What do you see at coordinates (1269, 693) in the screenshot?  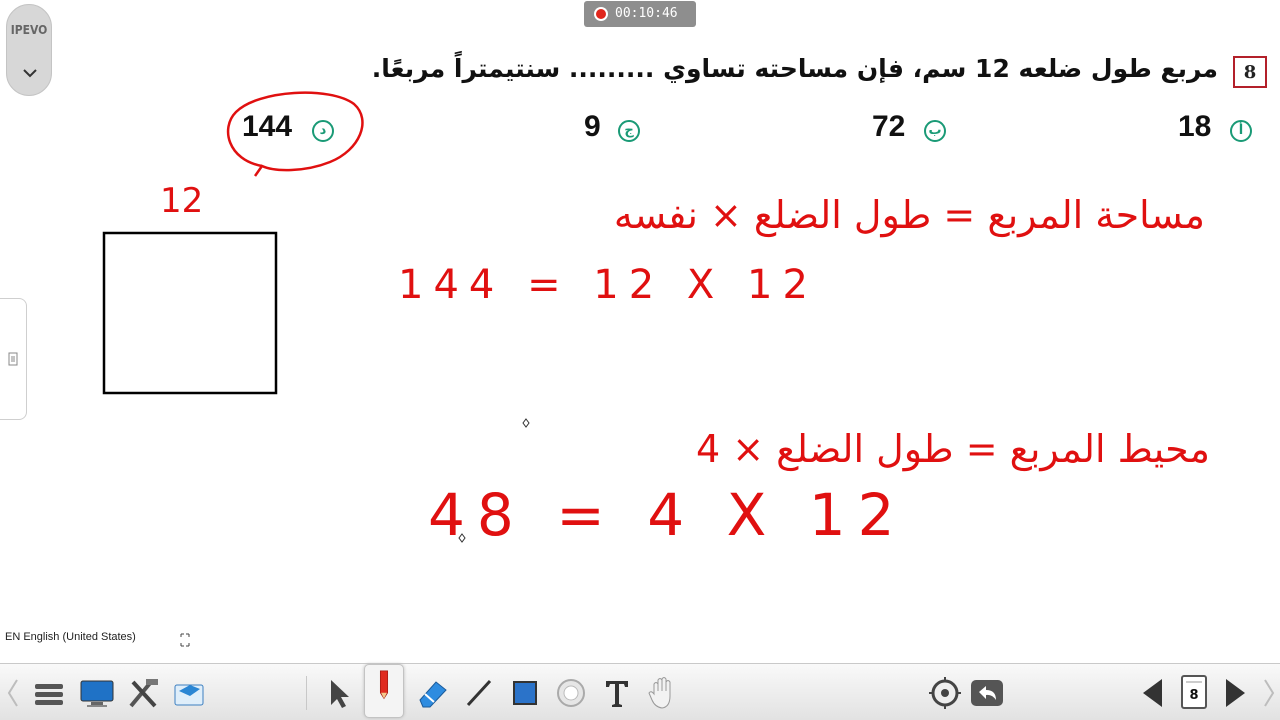 I see `collapse-right-icon` at bounding box center [1269, 693].